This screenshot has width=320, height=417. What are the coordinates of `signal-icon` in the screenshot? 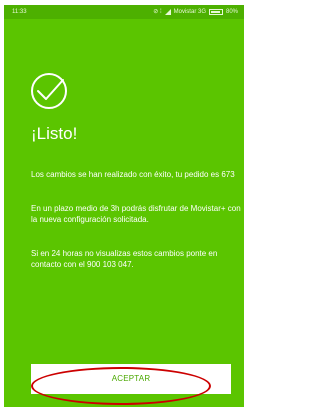 It's located at (167, 12).